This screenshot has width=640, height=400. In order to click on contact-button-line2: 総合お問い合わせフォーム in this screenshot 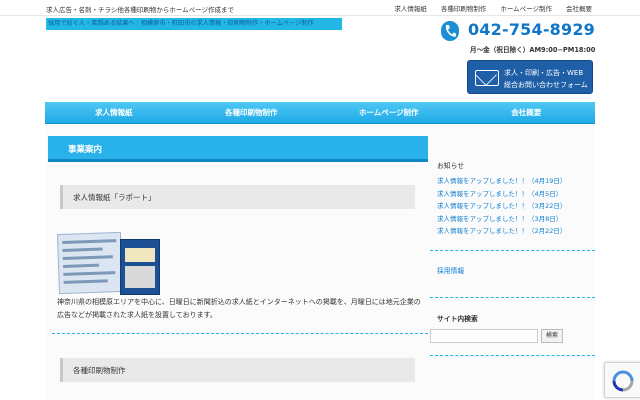, I will do `click(546, 85)`.